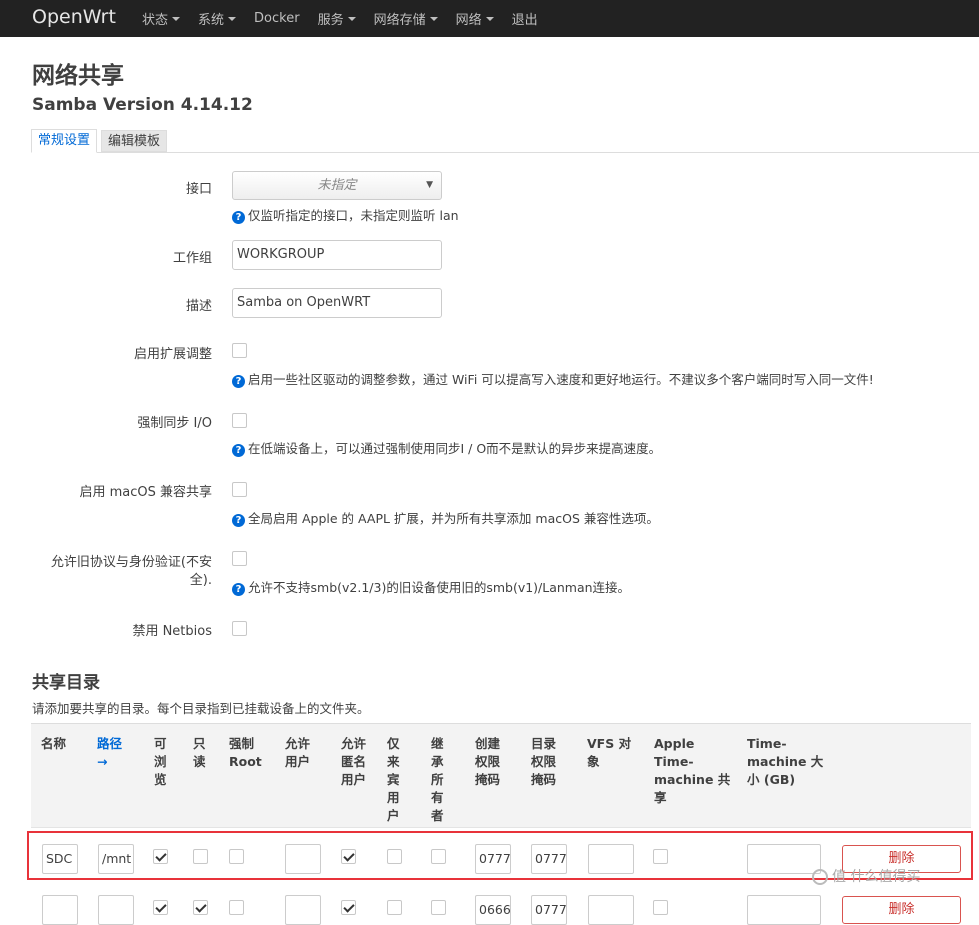  I want to click on tab-general-settings: 常规设置, so click(64, 141).